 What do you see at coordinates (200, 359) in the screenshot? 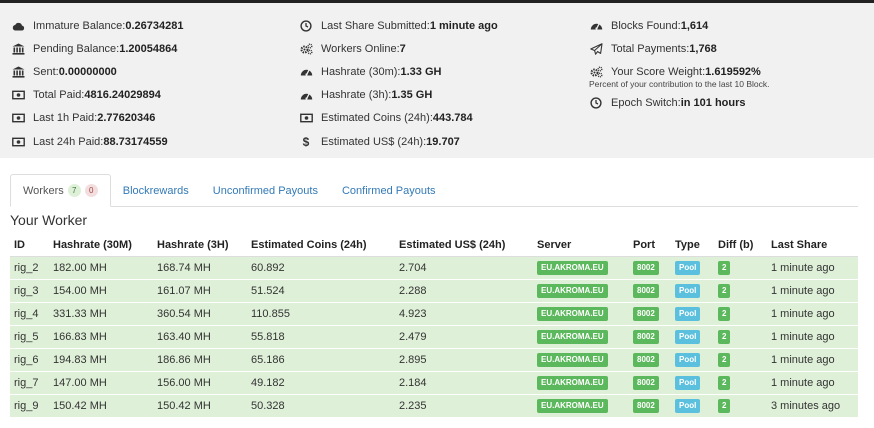
I see `hashrate-3h: 186.86 MH` at bounding box center [200, 359].